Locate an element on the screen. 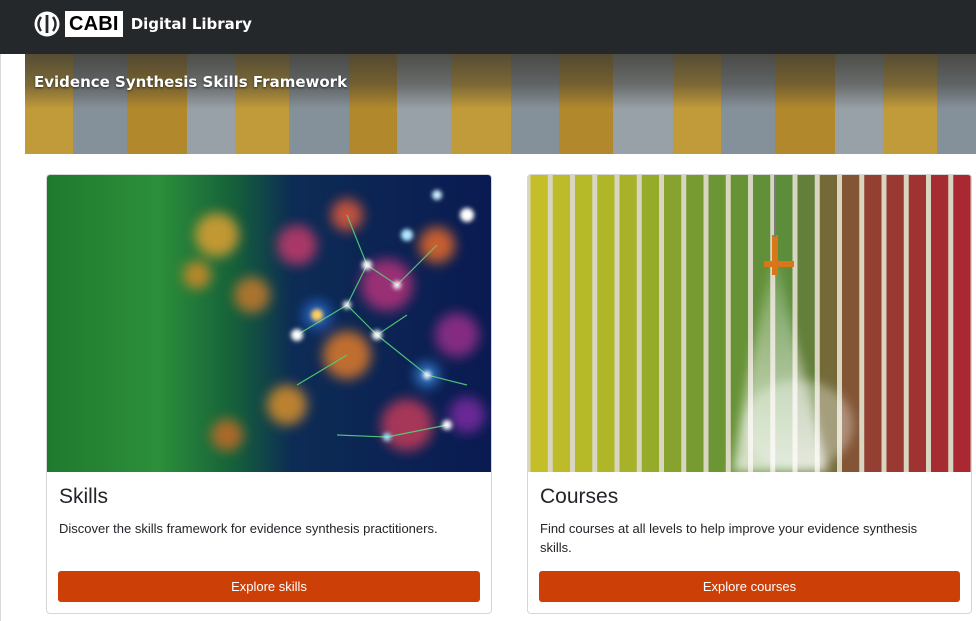 The image size is (976, 621). courses-card-title: Courses is located at coordinates (579, 496).